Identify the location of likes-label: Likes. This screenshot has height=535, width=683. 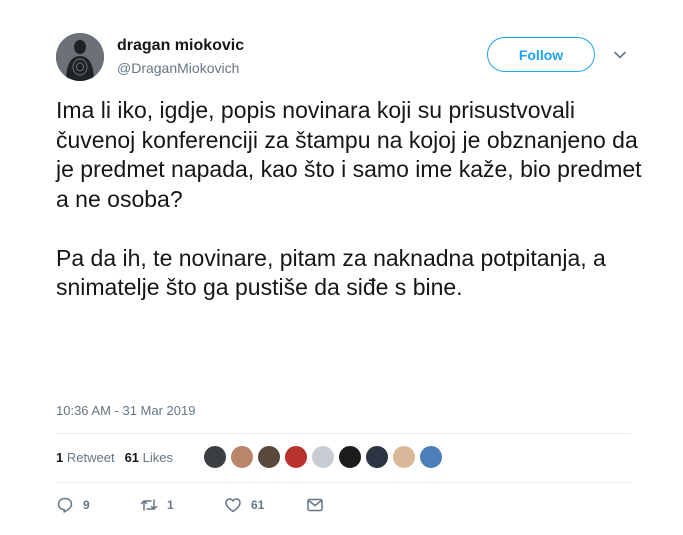
(158, 457).